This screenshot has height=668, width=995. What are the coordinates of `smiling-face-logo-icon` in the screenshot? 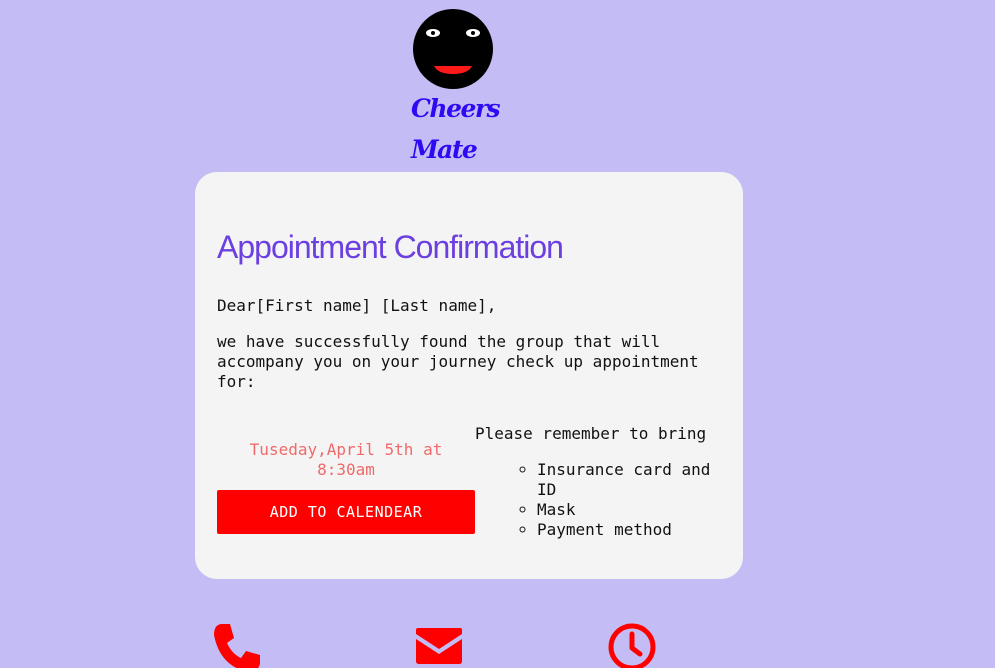 It's located at (453, 49).